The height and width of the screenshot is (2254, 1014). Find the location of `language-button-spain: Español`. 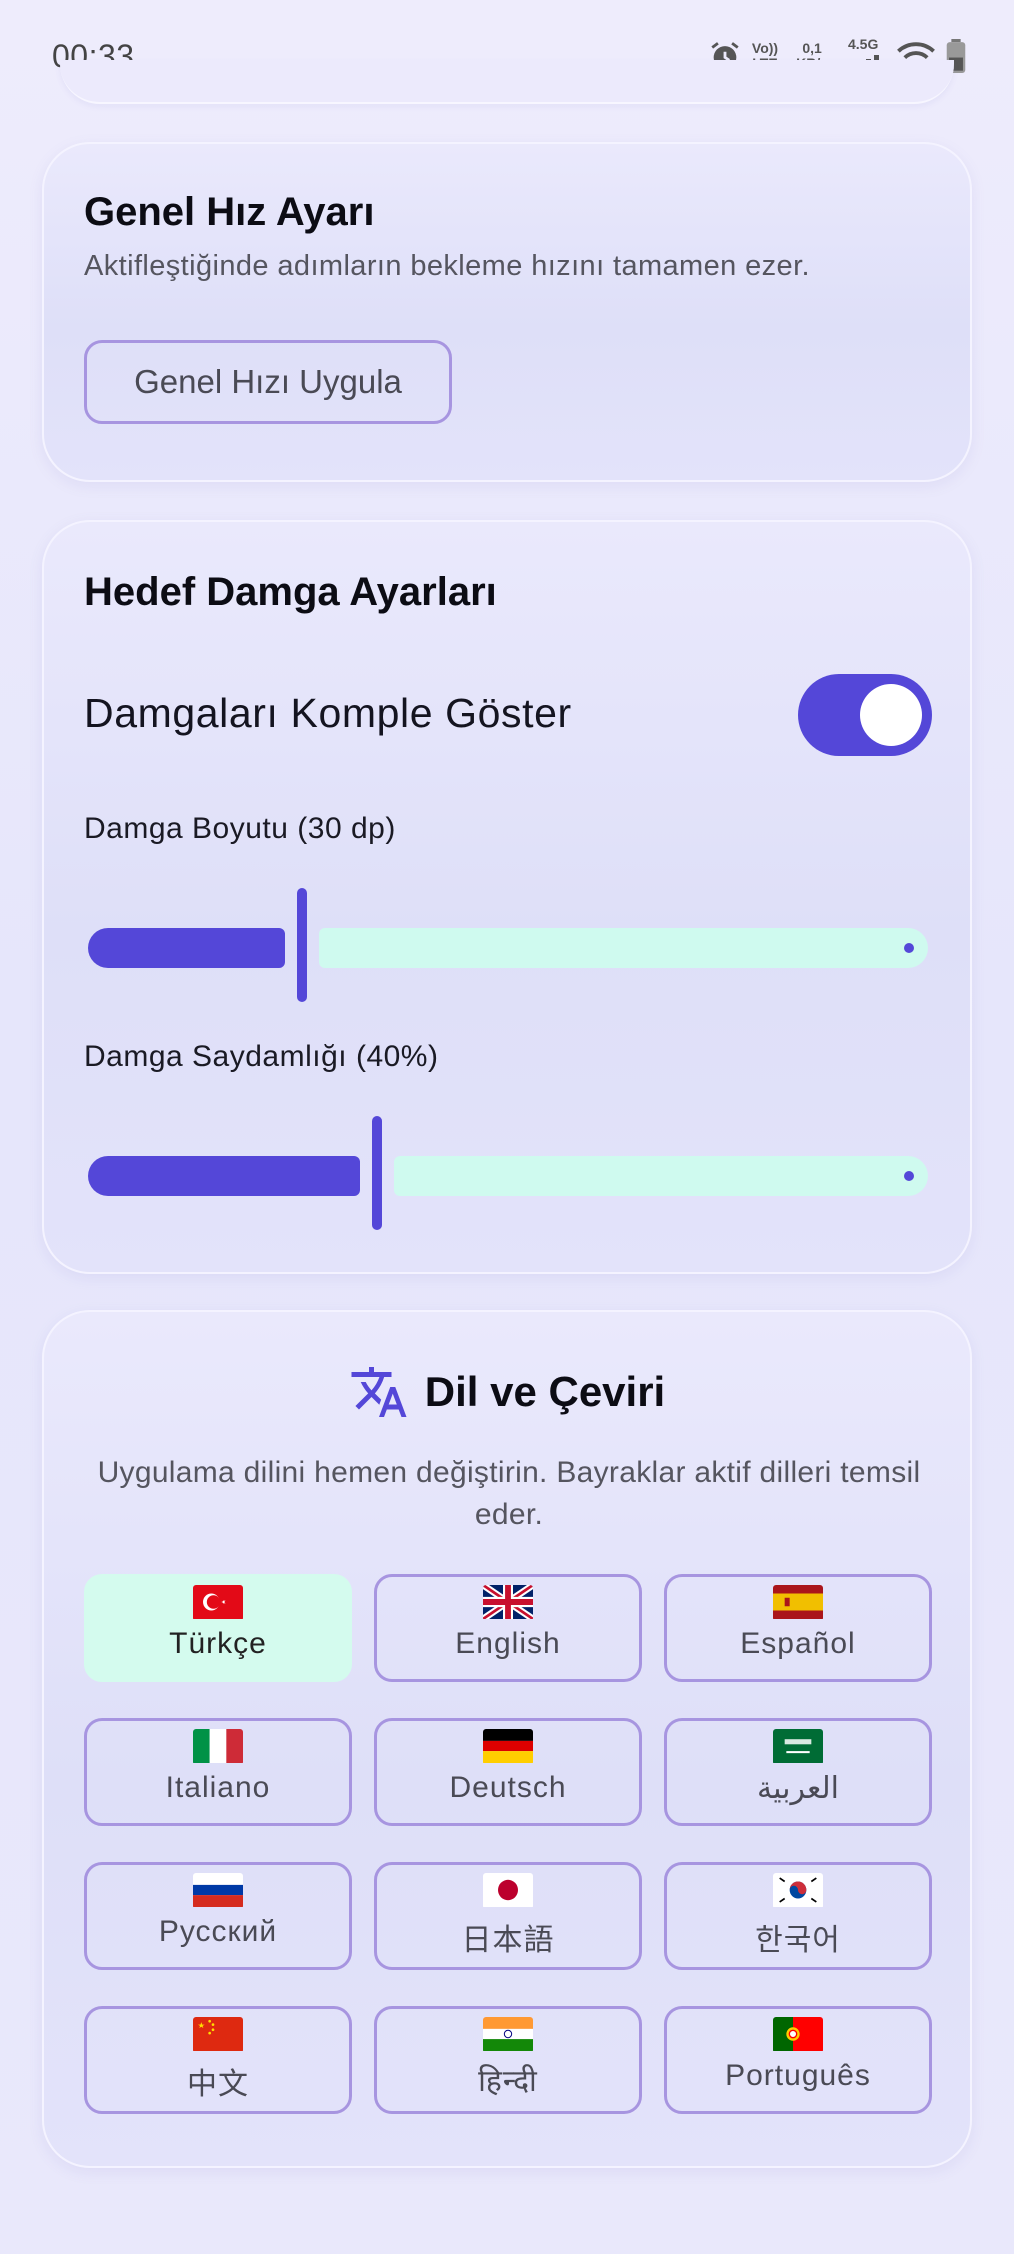

language-button-spain: Español is located at coordinates (798, 1628).